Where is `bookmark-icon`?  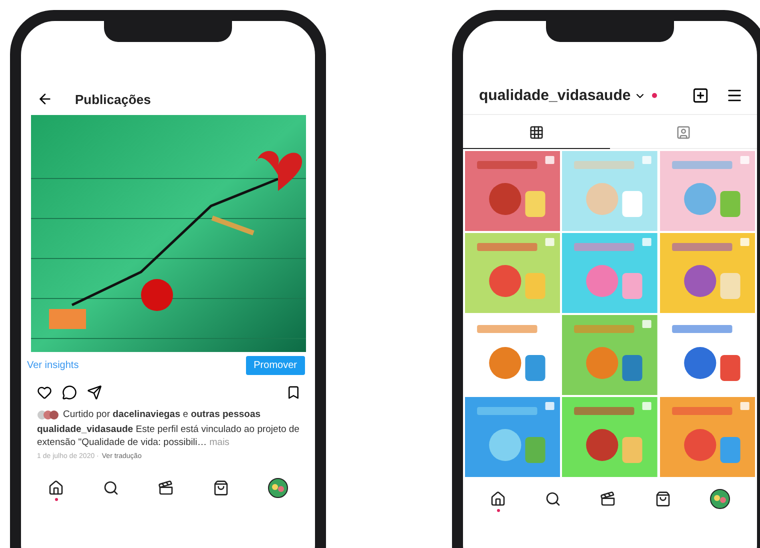
bookmark-icon is located at coordinates (293, 392).